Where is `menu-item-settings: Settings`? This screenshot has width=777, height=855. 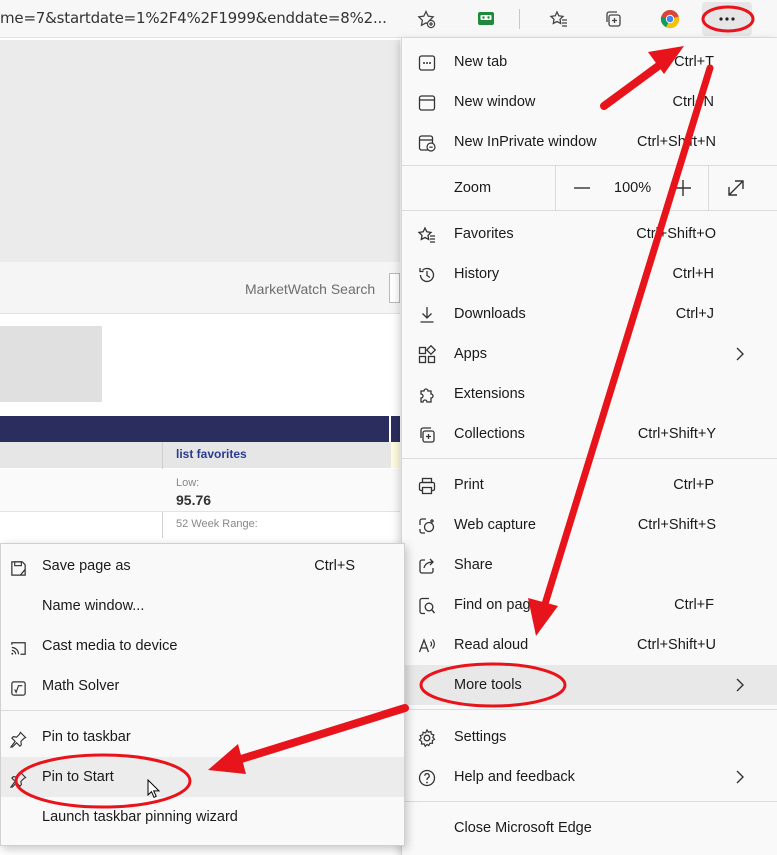
menu-item-settings: Settings is located at coordinates (589, 737).